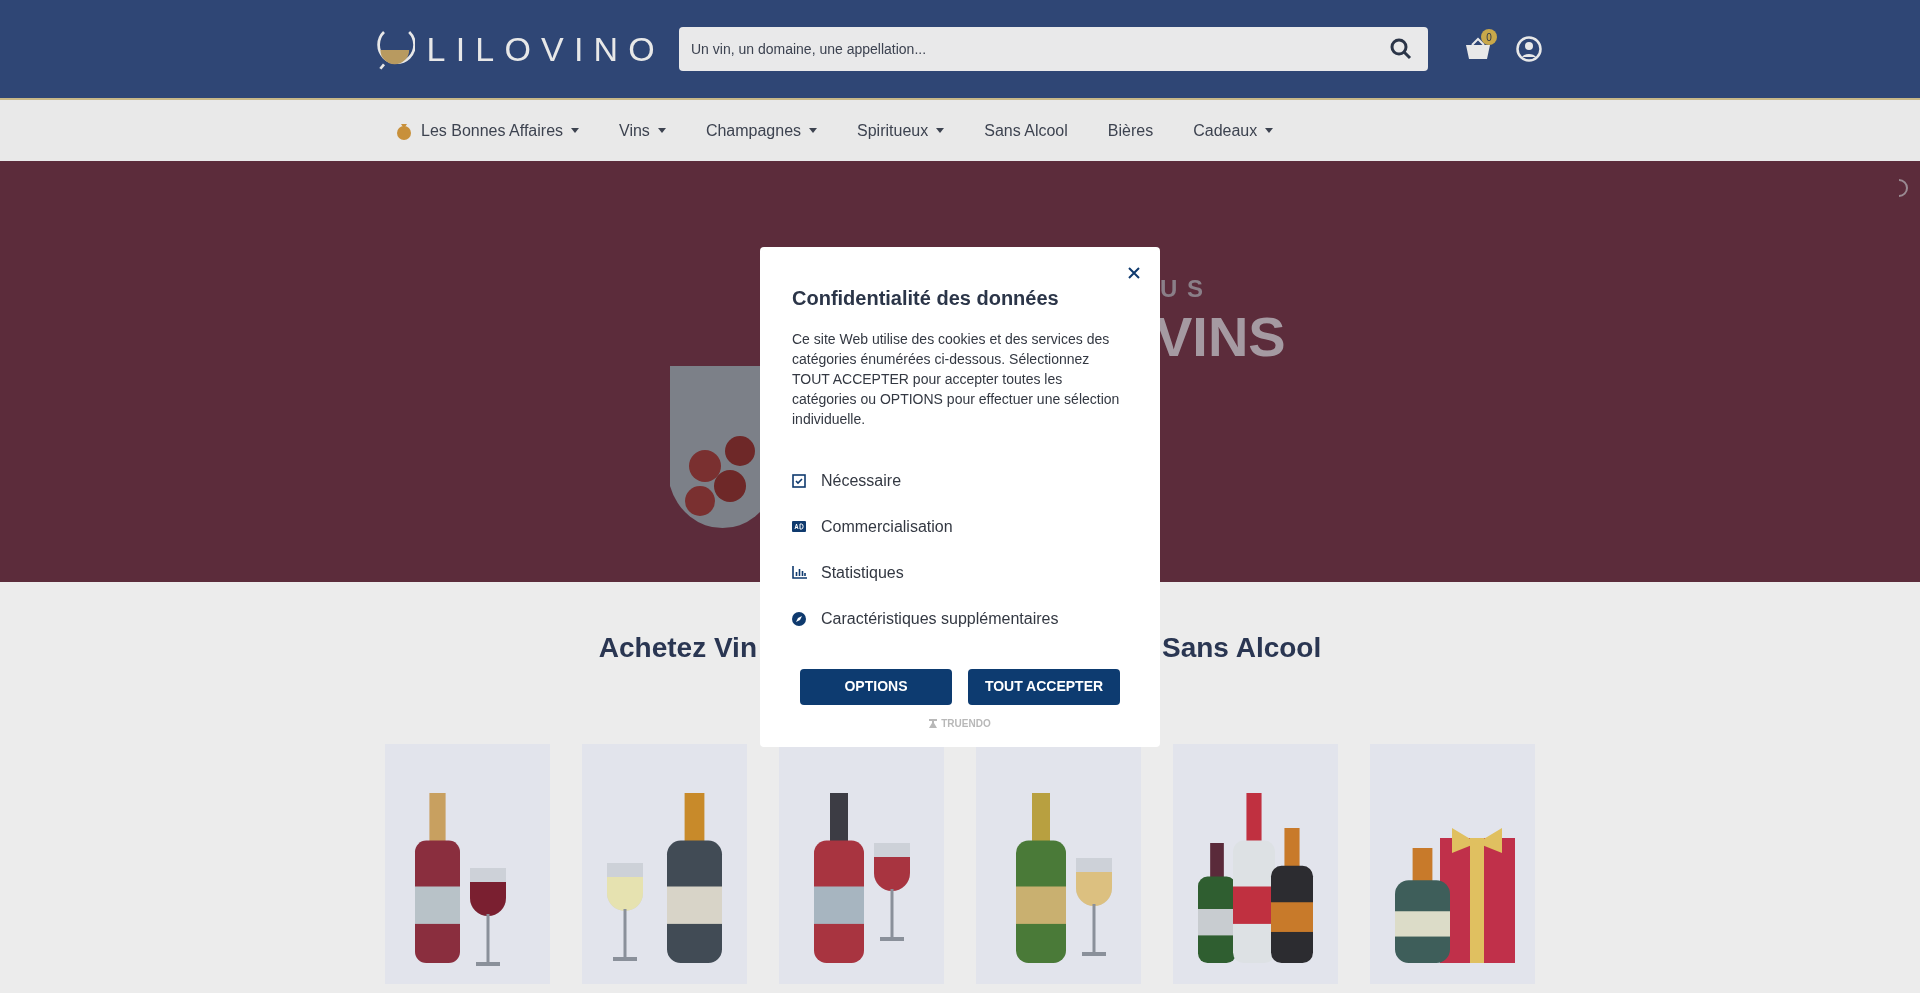 The width and height of the screenshot is (1920, 993). What do you see at coordinates (545, 49) in the screenshot?
I see `site-logo: LILOVINO` at bounding box center [545, 49].